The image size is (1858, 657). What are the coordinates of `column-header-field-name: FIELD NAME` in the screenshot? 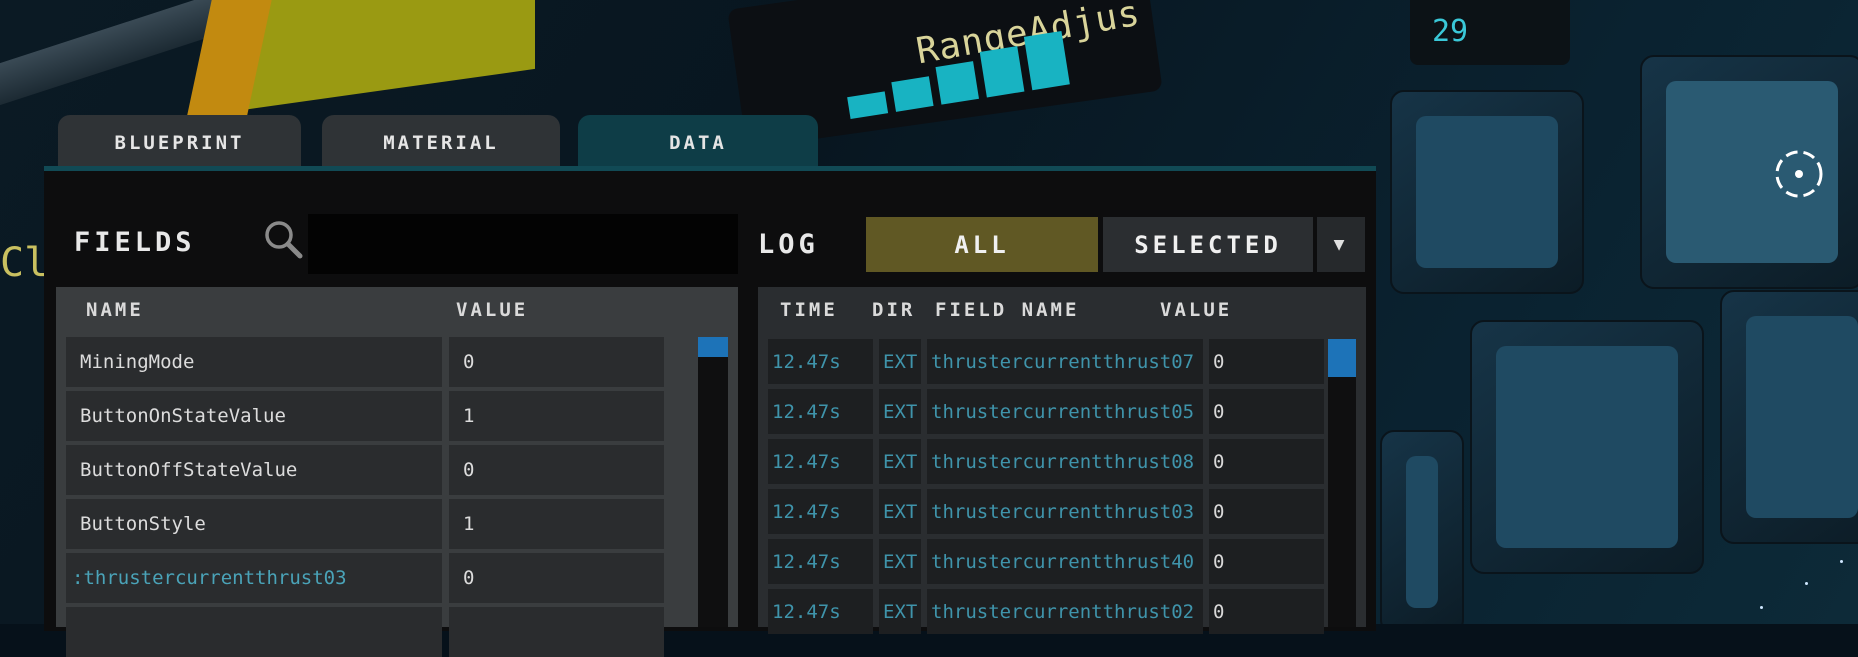 It's located at (1007, 310).